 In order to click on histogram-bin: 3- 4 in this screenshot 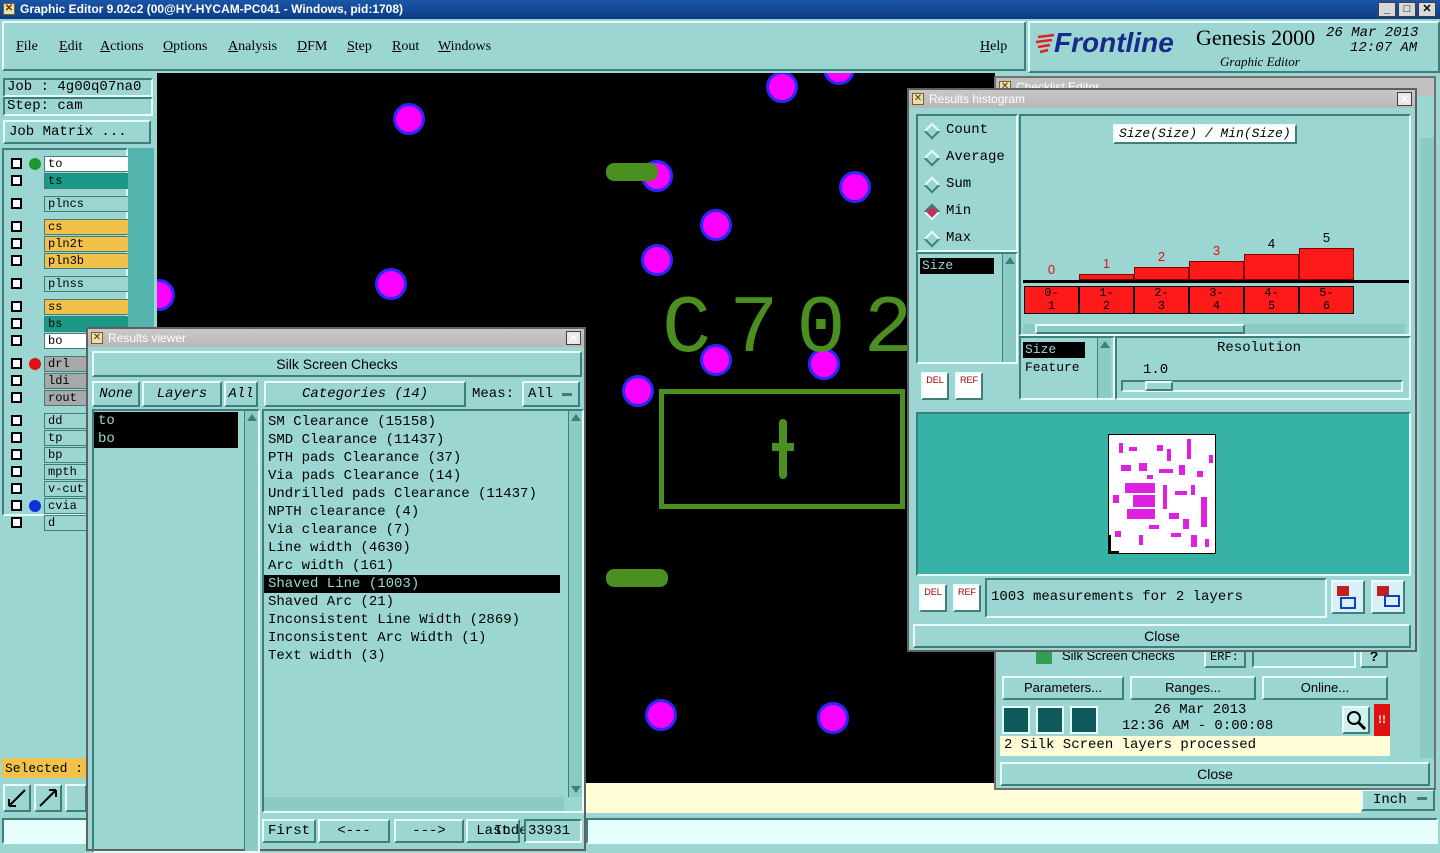, I will do `click(1216, 300)`.